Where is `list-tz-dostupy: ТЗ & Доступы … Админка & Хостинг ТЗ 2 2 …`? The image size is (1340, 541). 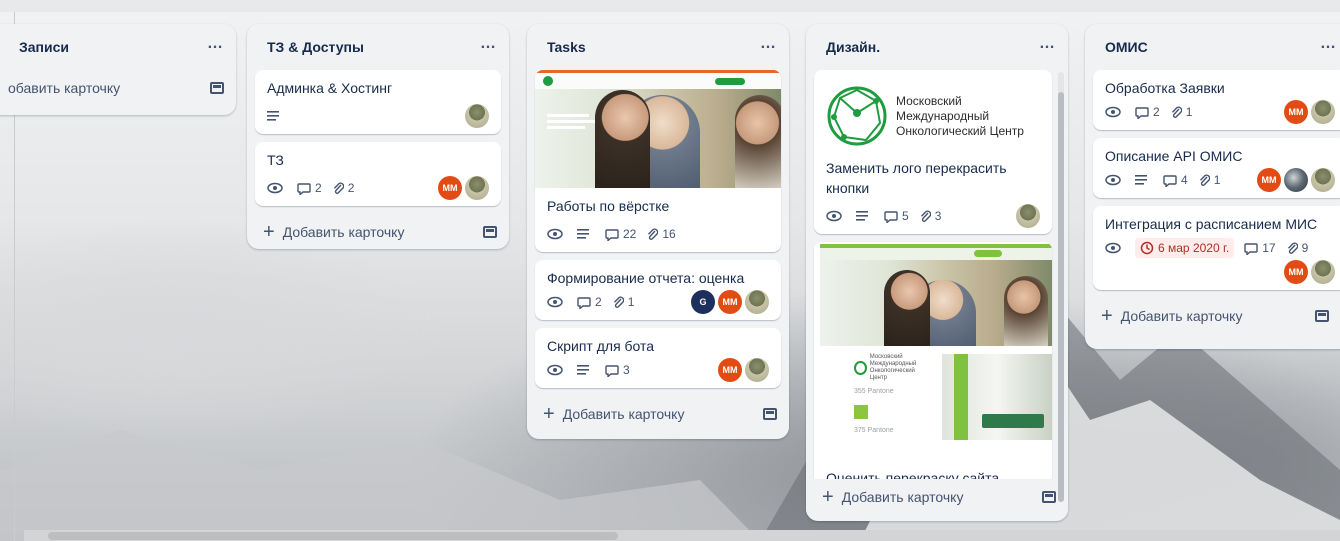 list-tz-dostupy: ТЗ & Доступы … Админка & Хостинг ТЗ 2 2 … is located at coordinates (378, 136).